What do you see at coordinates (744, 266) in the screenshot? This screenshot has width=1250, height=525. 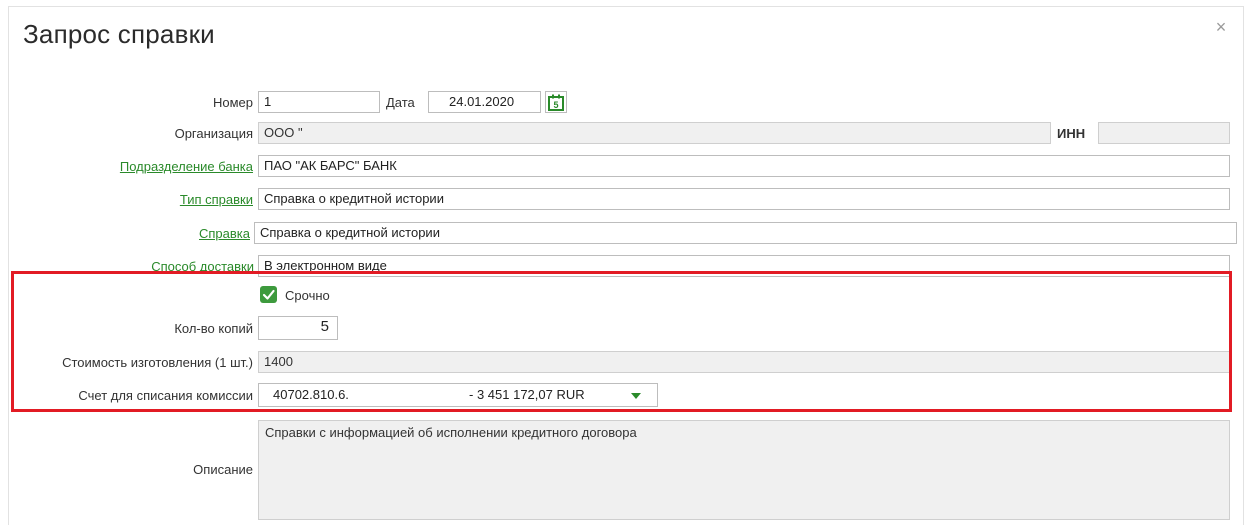 I see `delivery-method-field: В электронном виде` at bounding box center [744, 266].